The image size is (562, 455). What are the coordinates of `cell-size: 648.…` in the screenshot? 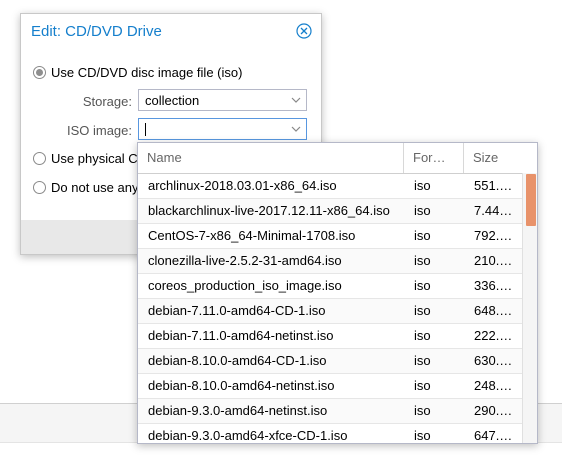 It's located at (493, 310).